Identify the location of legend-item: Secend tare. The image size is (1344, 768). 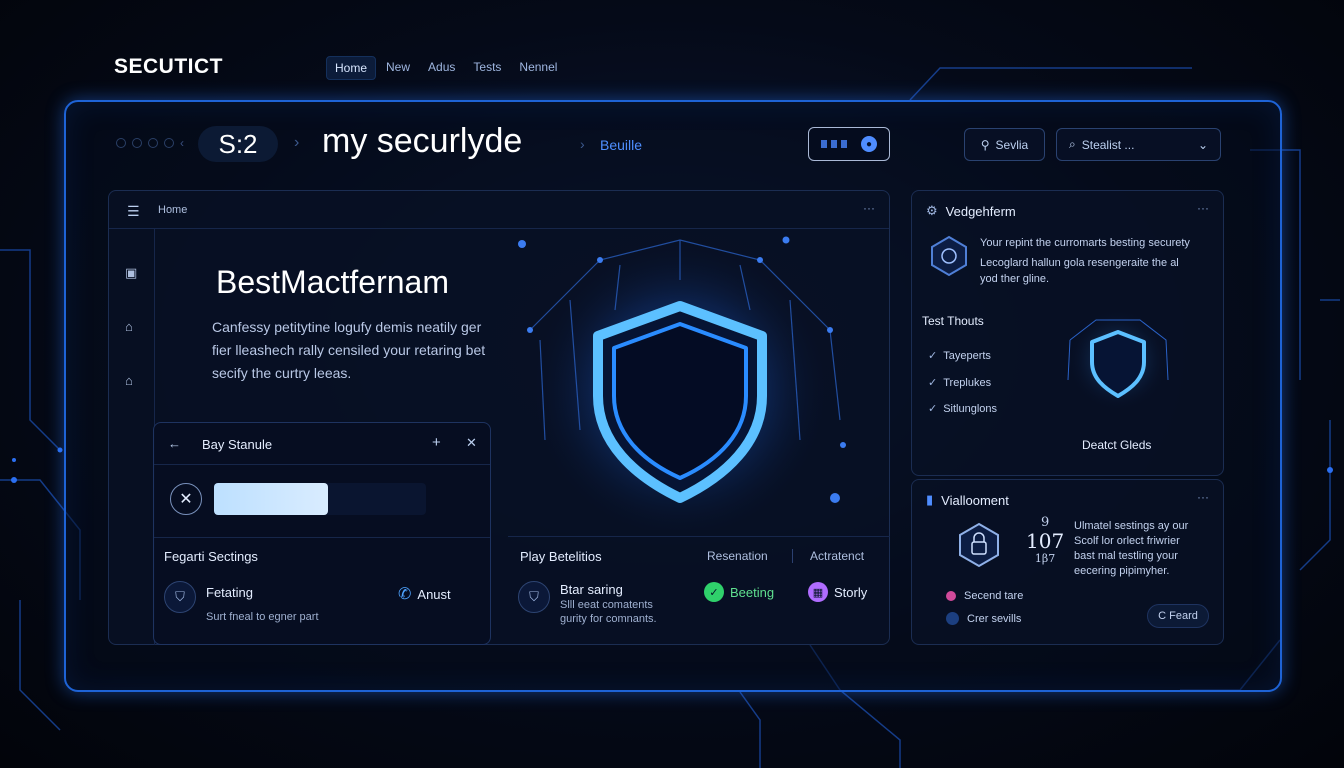
(984, 596).